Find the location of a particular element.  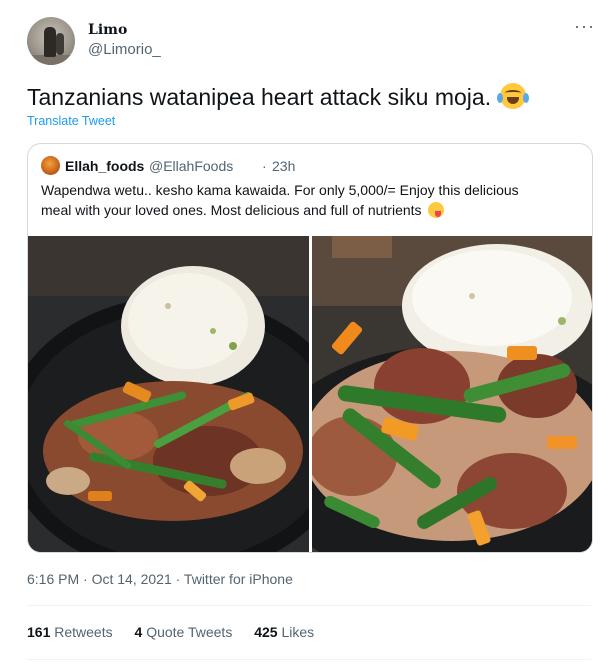

quote-tweets-stat: 4 Quote Tweets is located at coordinates (184, 632).